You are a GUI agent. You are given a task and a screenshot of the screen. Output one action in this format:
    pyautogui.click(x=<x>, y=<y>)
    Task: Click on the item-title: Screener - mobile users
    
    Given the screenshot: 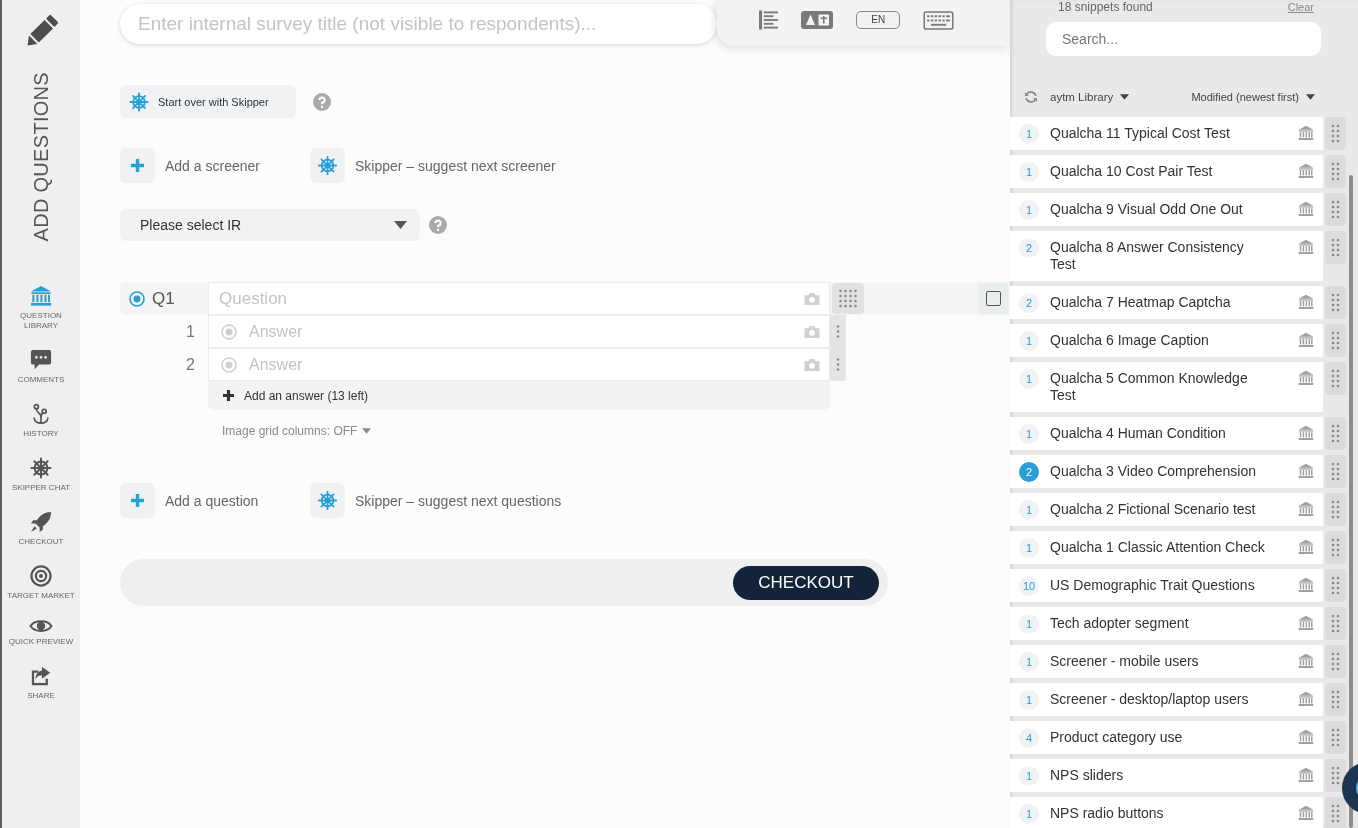 What is the action you would take?
    pyautogui.click(x=1125, y=661)
    